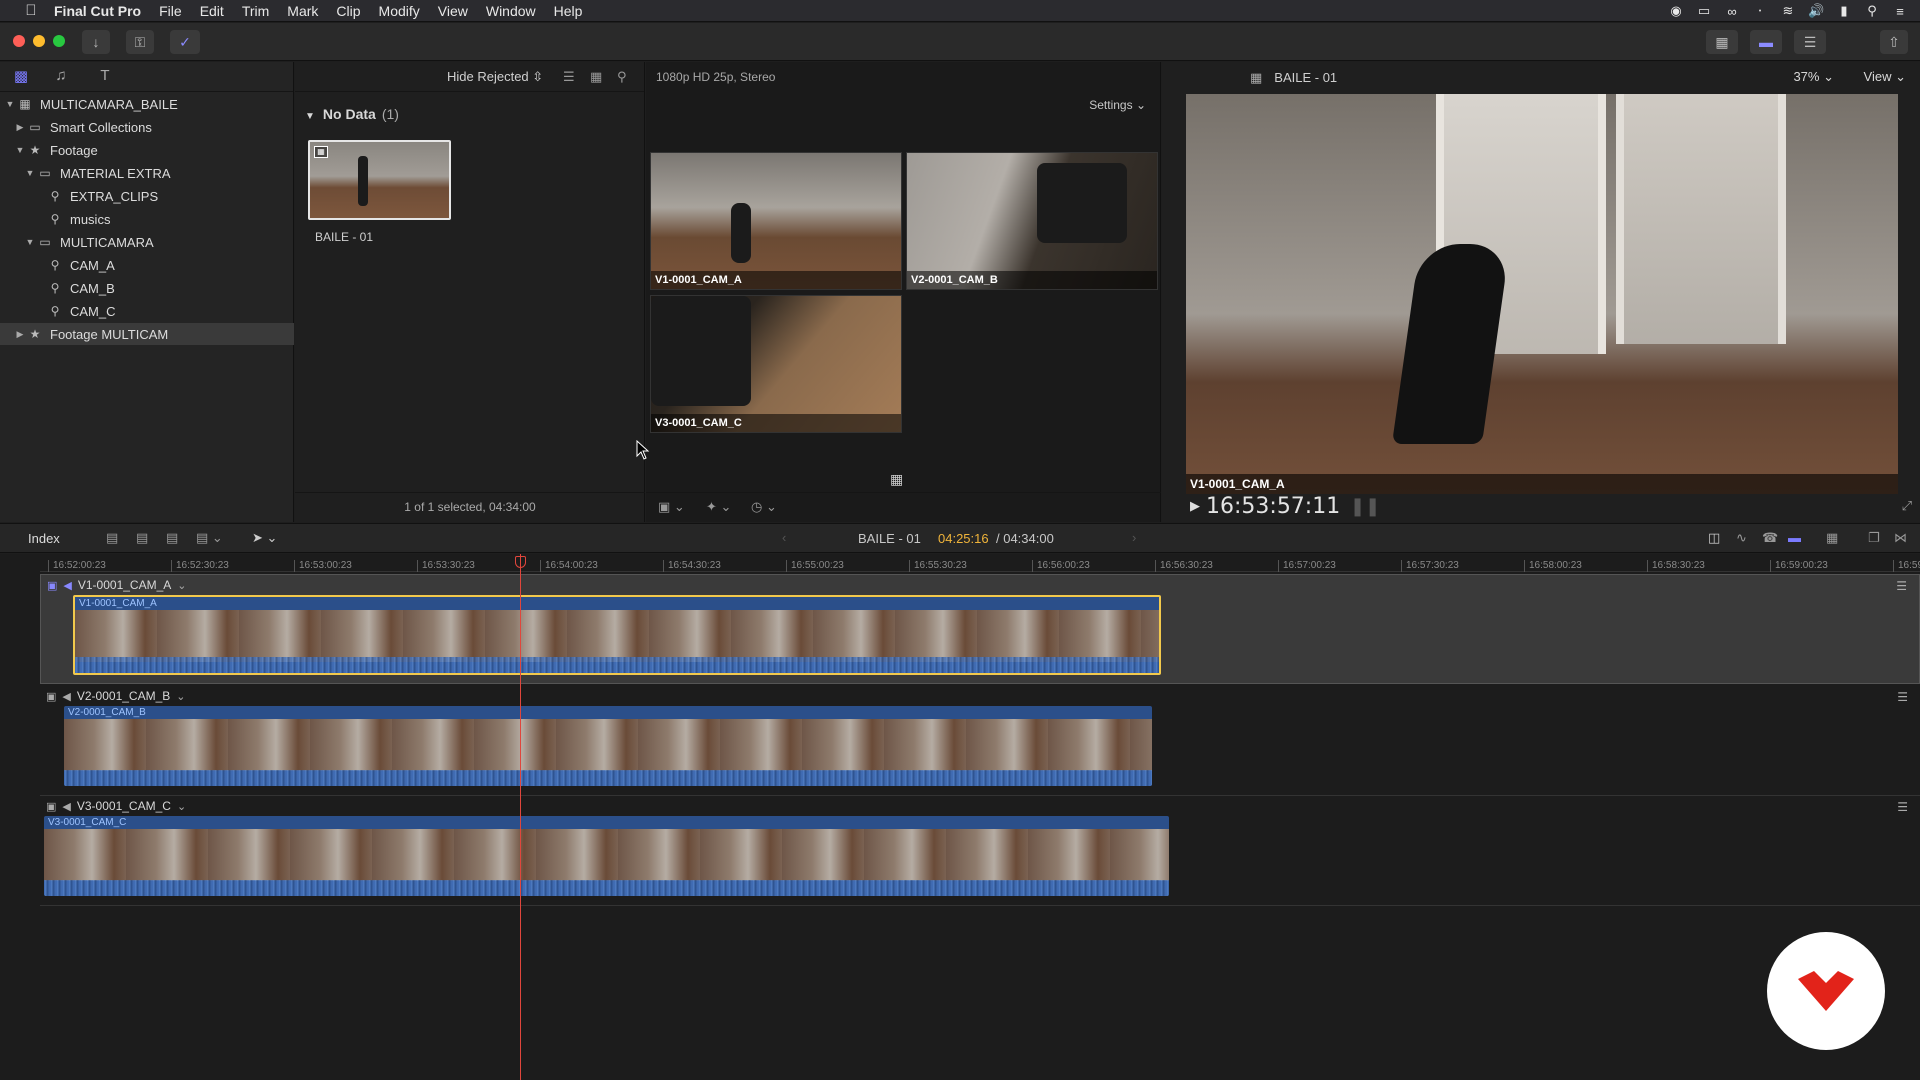 The image size is (1920, 1080). What do you see at coordinates (147, 288) in the screenshot?
I see `sidebar-item-cam-b: ⚲ CAM_B` at bounding box center [147, 288].